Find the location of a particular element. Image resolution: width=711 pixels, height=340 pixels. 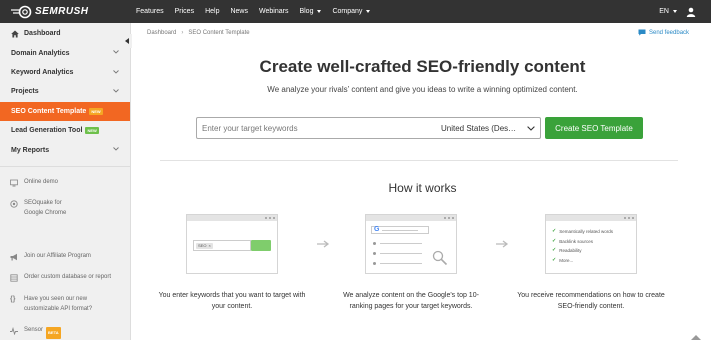

mock-chip-label: SEO is located at coordinates (202, 245).